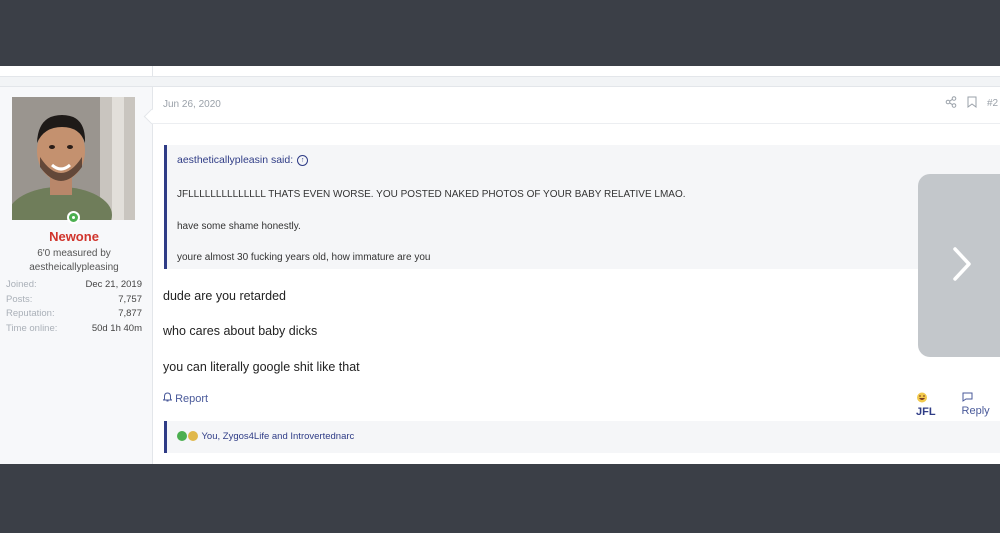  What do you see at coordinates (74, 261) in the screenshot?
I see `user-title: 6'0 measured by aestheicallypleasing` at bounding box center [74, 261].